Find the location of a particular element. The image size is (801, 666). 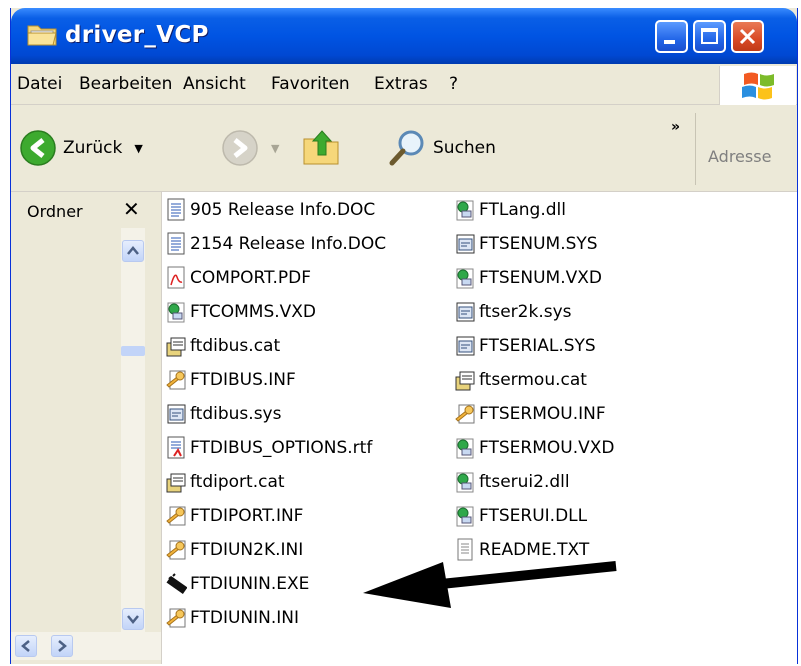

exe-file-icon is located at coordinates (176, 584).